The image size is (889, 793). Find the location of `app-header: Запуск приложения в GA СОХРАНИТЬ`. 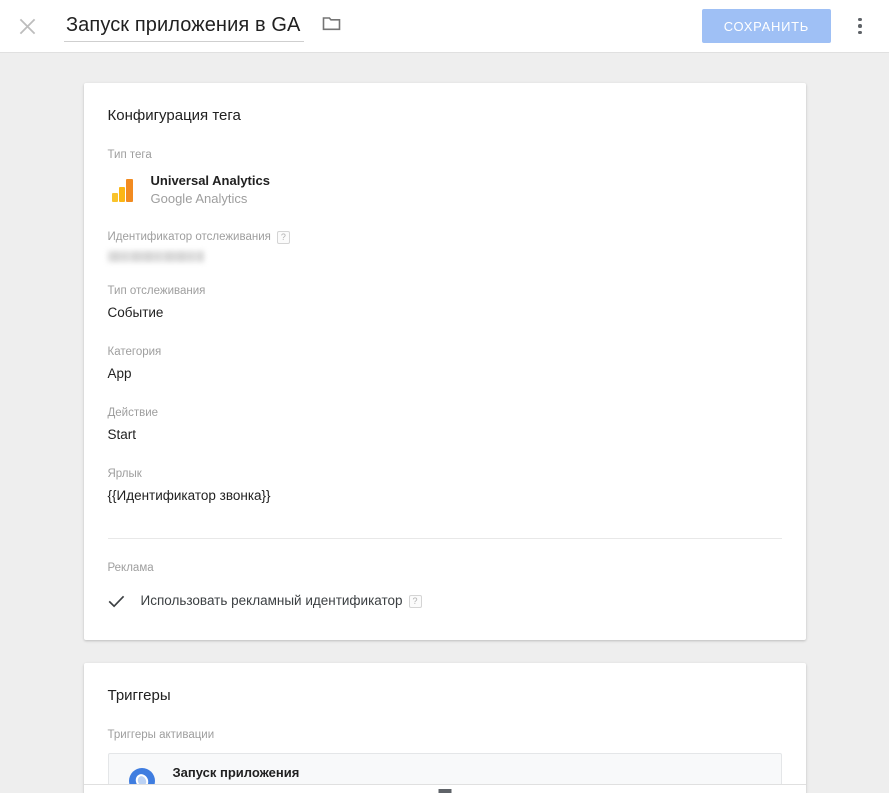

app-header: Запуск приложения в GA СОХРАНИТЬ is located at coordinates (444, 26).